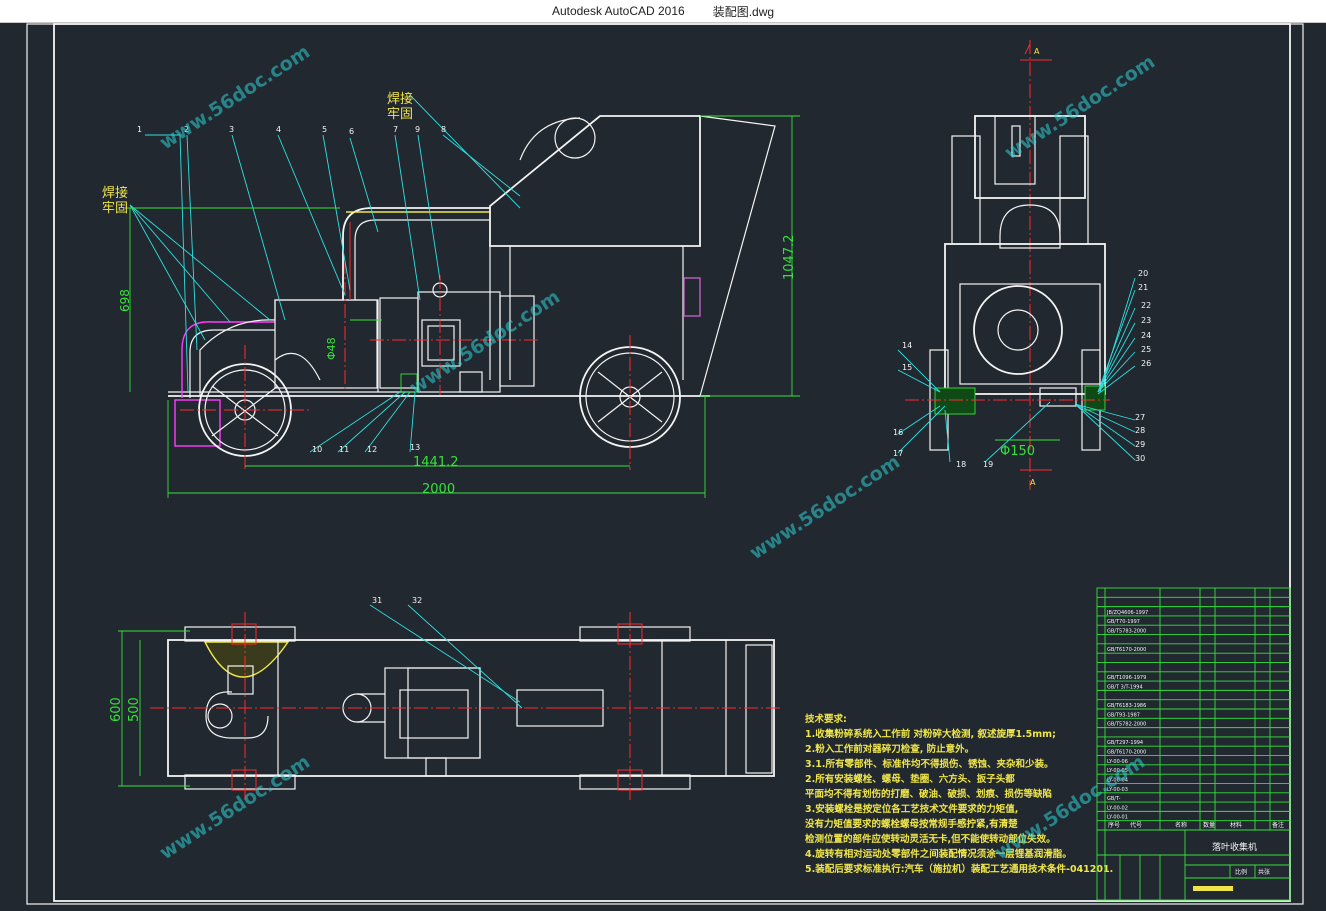  What do you see at coordinates (910, 779) in the screenshot?
I see `svg-text: 2.所有安装螺栓、螺母、垫圈、六方头、扳子头都` at bounding box center [910, 779].